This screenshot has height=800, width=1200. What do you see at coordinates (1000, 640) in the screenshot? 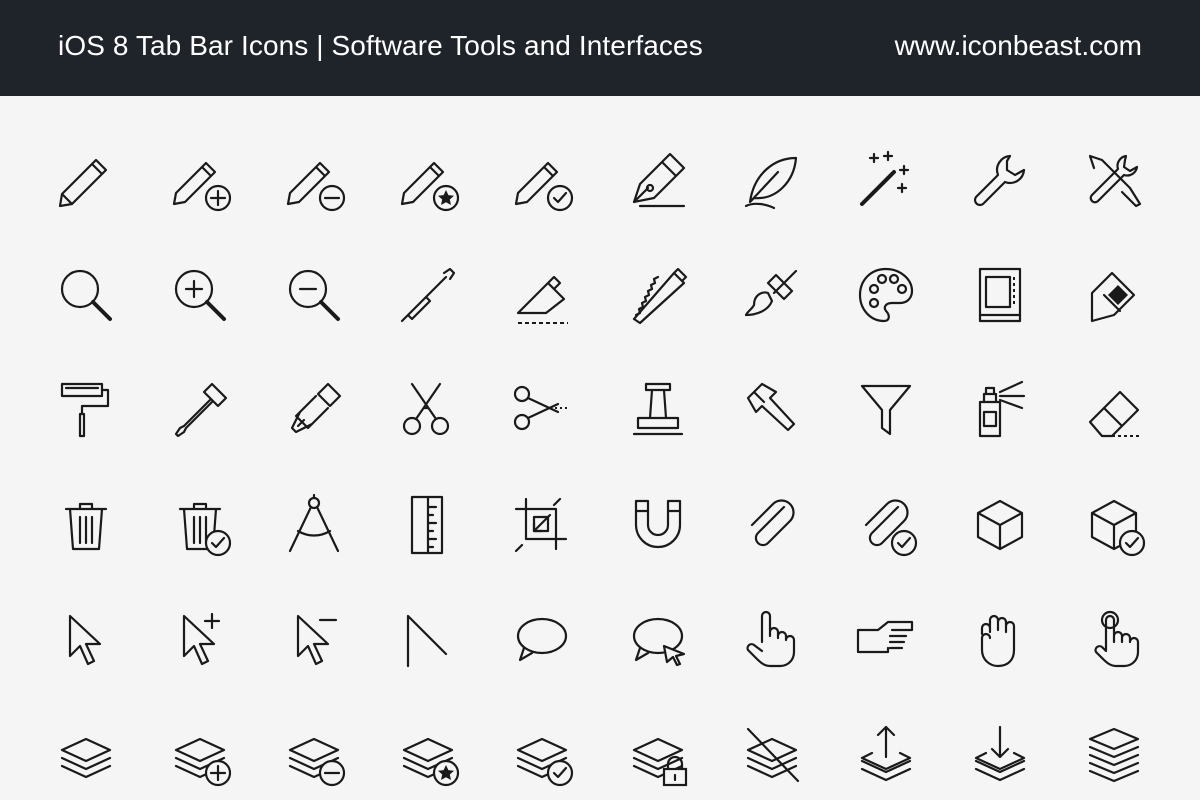
I see `hand-grab-icon` at bounding box center [1000, 640].